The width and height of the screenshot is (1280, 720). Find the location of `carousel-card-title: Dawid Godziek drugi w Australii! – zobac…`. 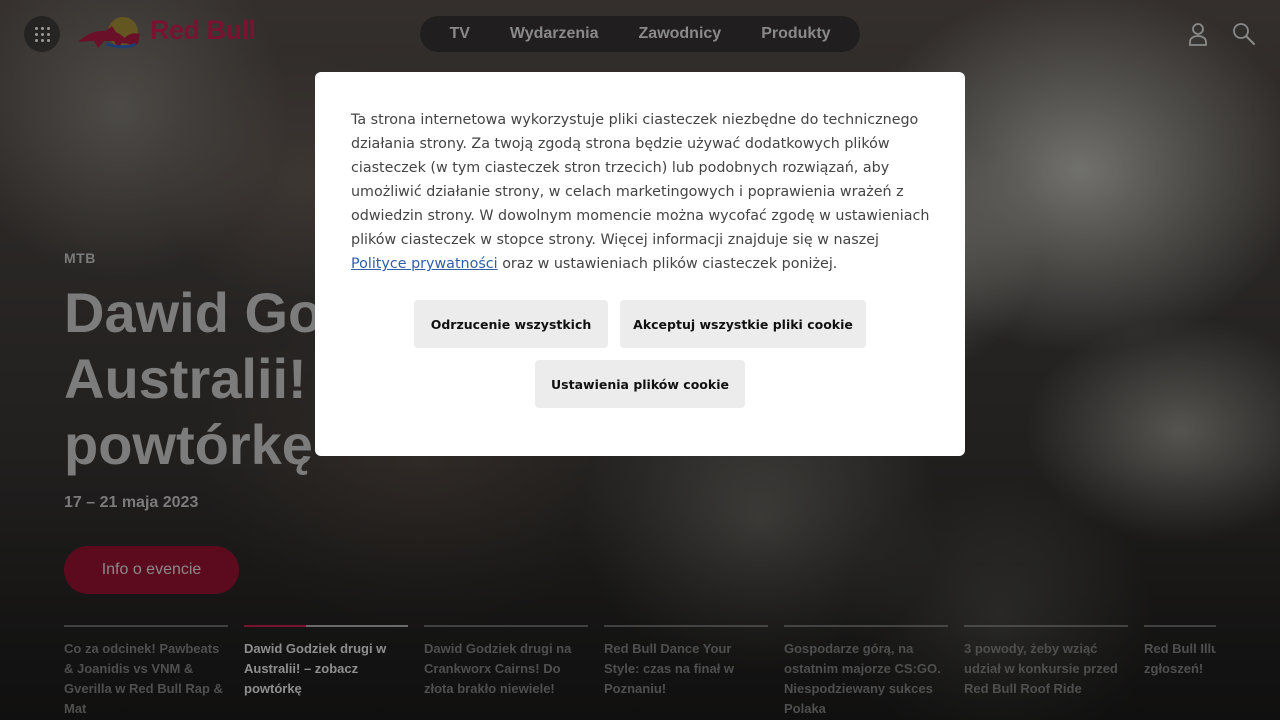

carousel-card-title: Dawid Godziek drugi w Australii! – zobac… is located at coordinates (315, 668).